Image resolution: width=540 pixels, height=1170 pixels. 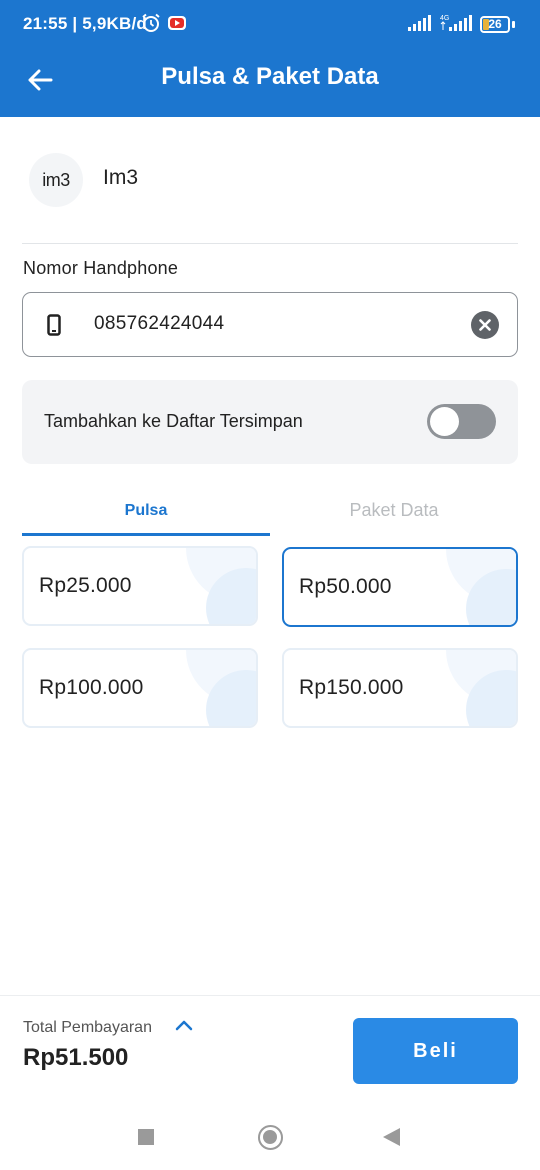 What do you see at coordinates (345, 586) in the screenshot?
I see `nominal-option-label: Rp50.000` at bounding box center [345, 586].